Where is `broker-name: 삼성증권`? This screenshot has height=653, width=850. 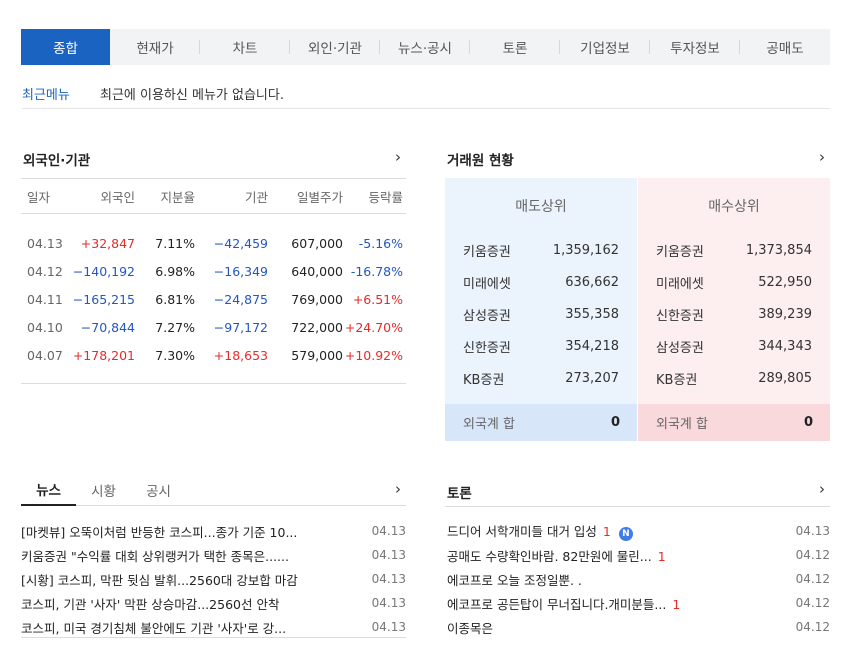
broker-name: 삼성증권 is located at coordinates (487, 316).